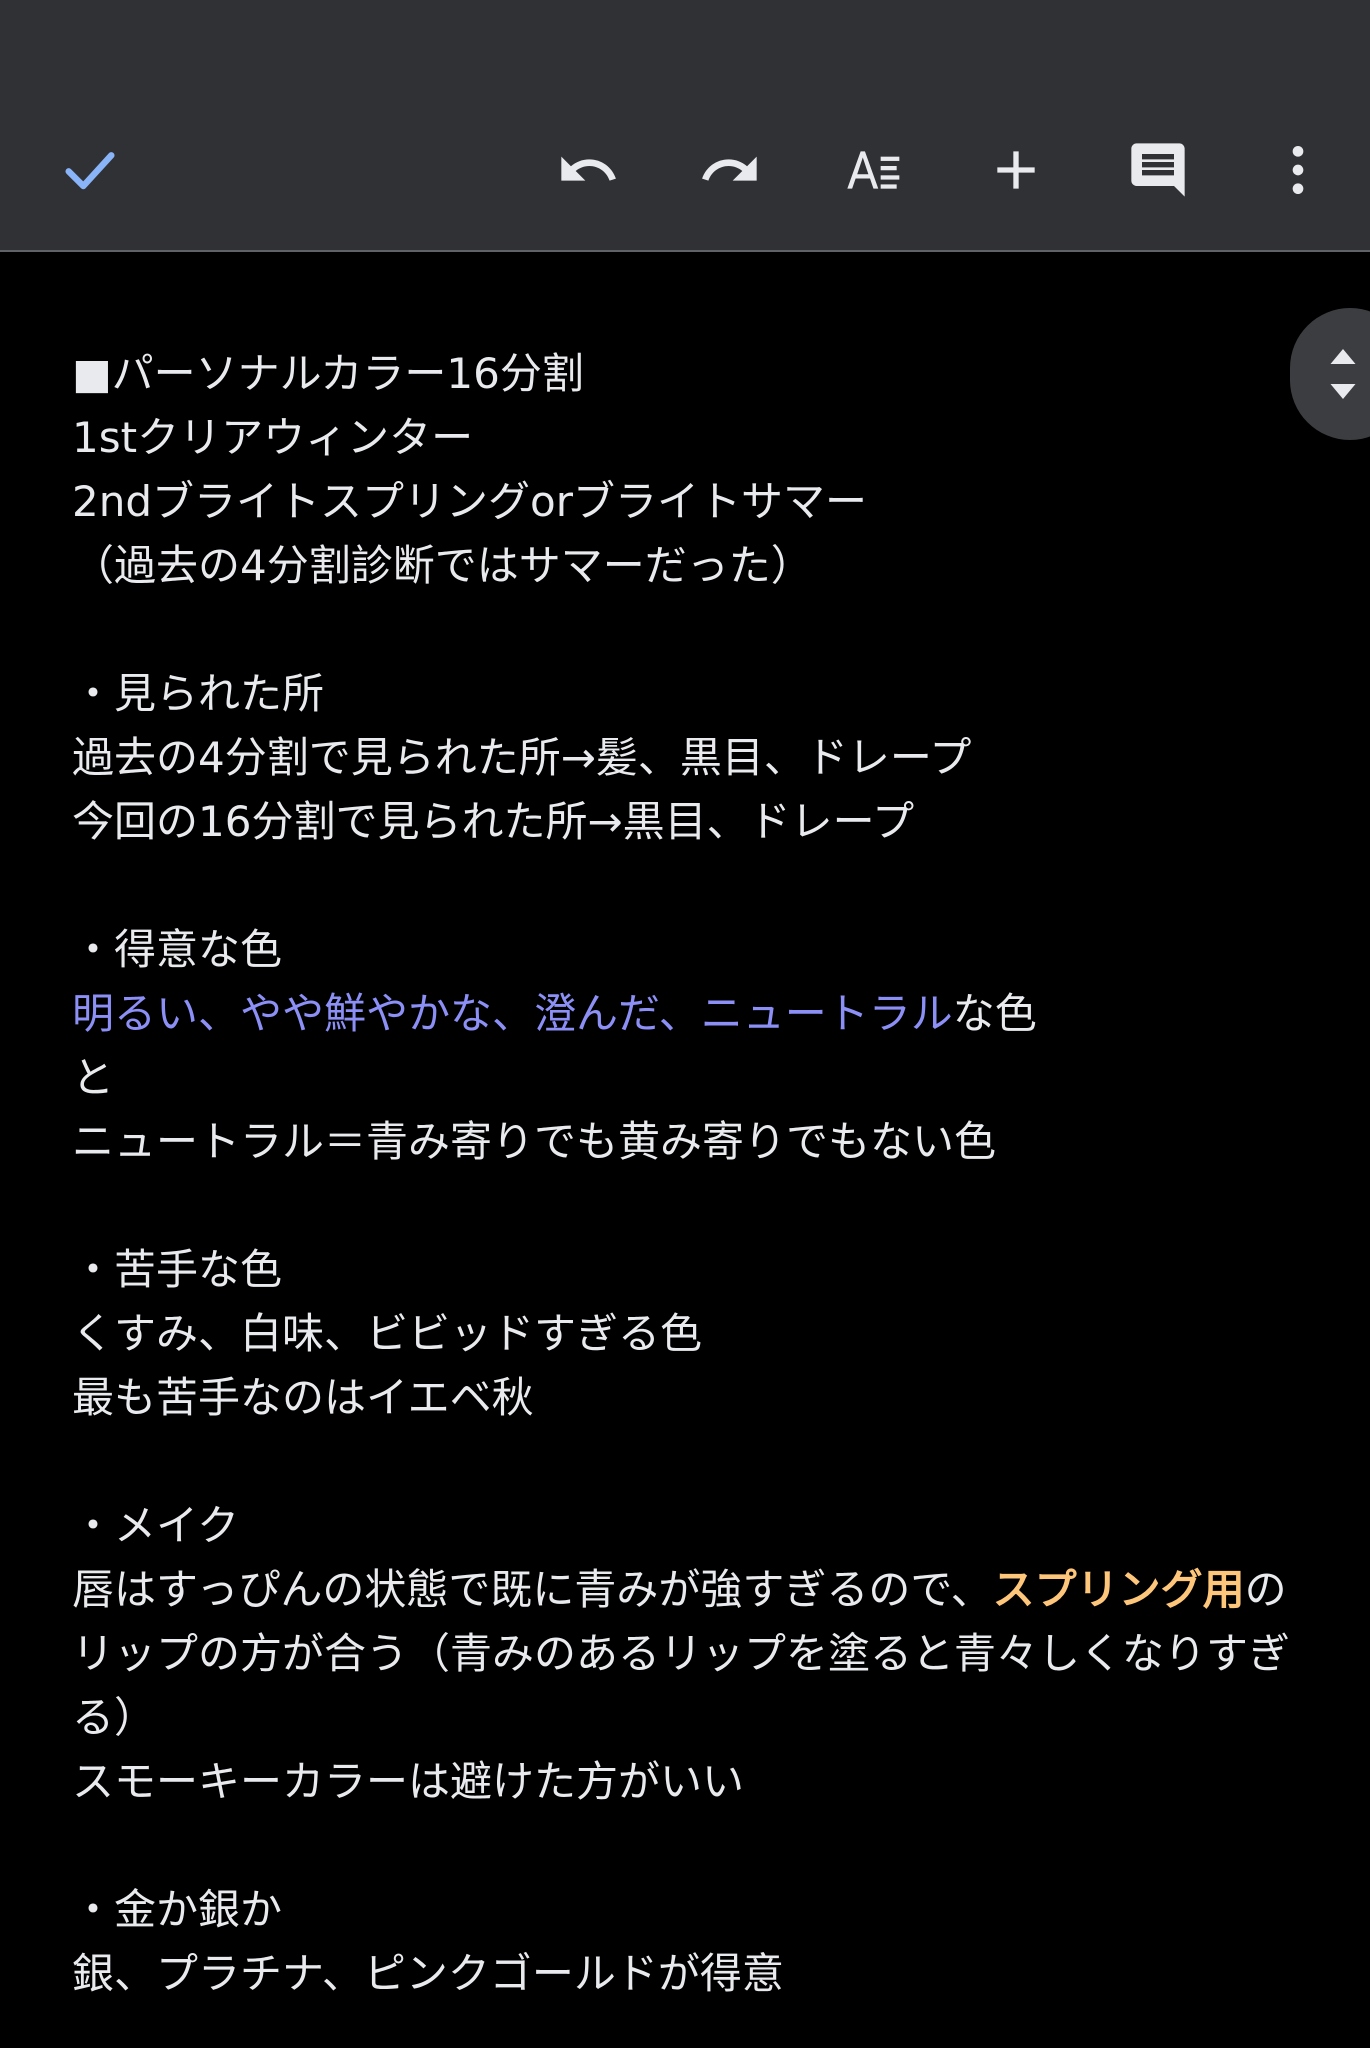  What do you see at coordinates (156, 1525) in the screenshot?
I see `doc-section-heading: ・メイク` at bounding box center [156, 1525].